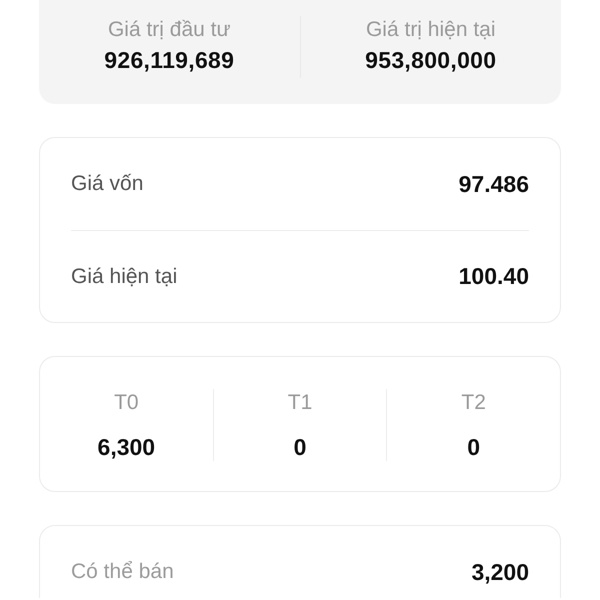 This screenshot has height=600, width=600. I want to click on summary-value: 926,119,689, so click(169, 60).